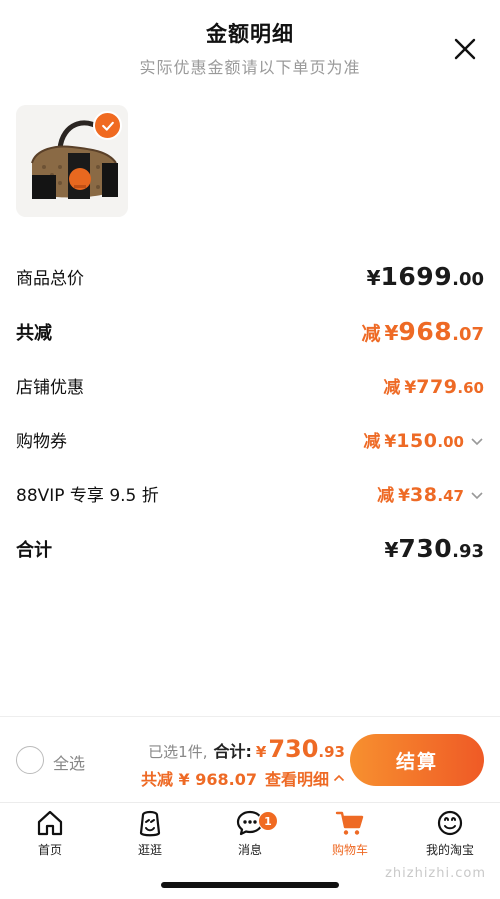 This screenshot has width=500, height=899. I want to click on chevron-up-icon, so click(339, 778).